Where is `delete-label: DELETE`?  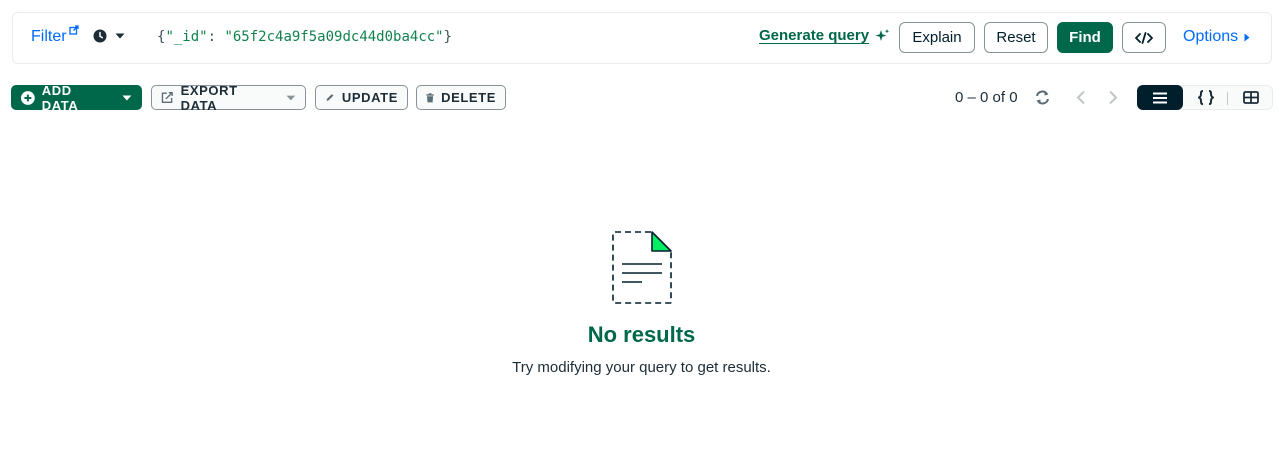 delete-label: DELETE is located at coordinates (468, 97).